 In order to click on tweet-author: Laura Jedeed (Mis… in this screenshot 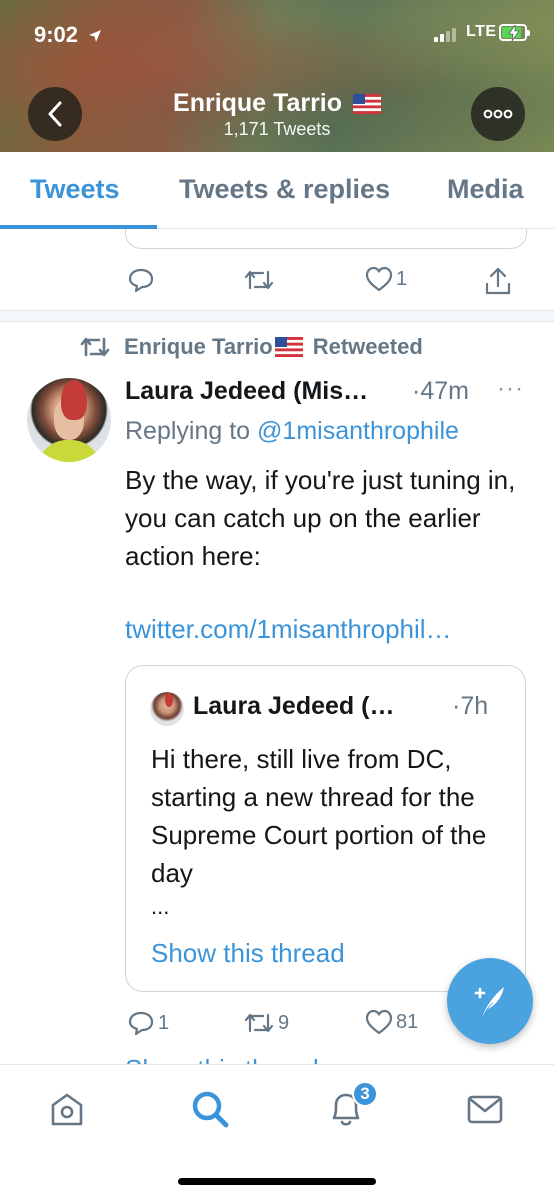, I will do `click(246, 391)`.